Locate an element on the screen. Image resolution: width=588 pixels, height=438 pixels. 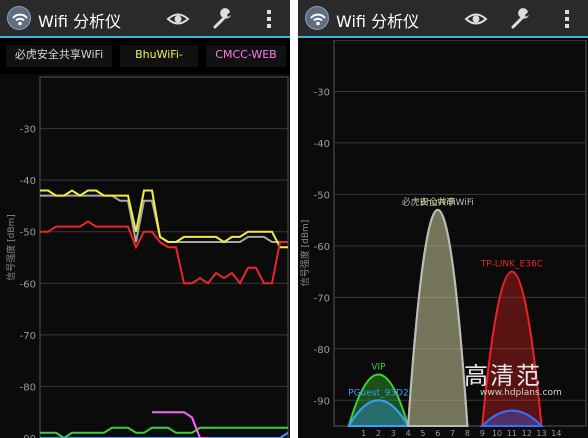
network-label: PGuest_93D2 is located at coordinates (378, 393).